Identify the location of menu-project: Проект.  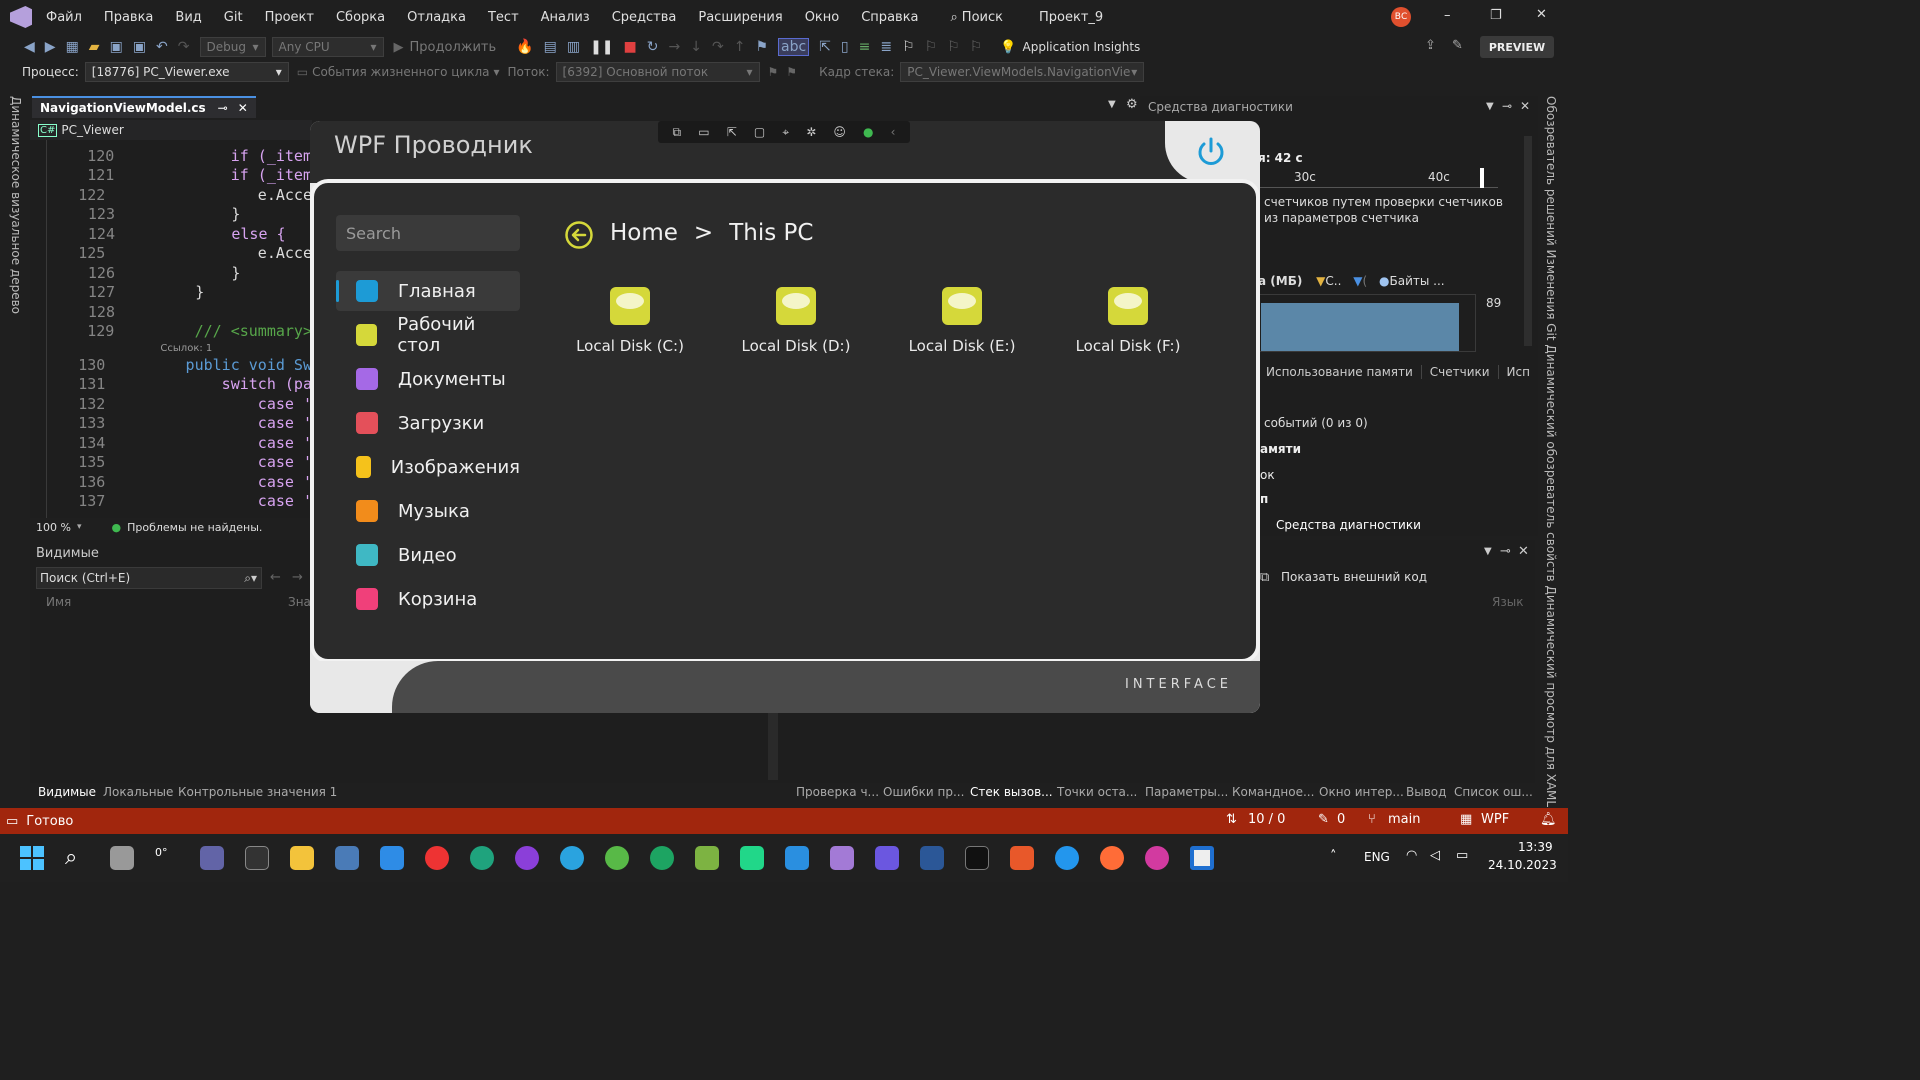
(289, 17).